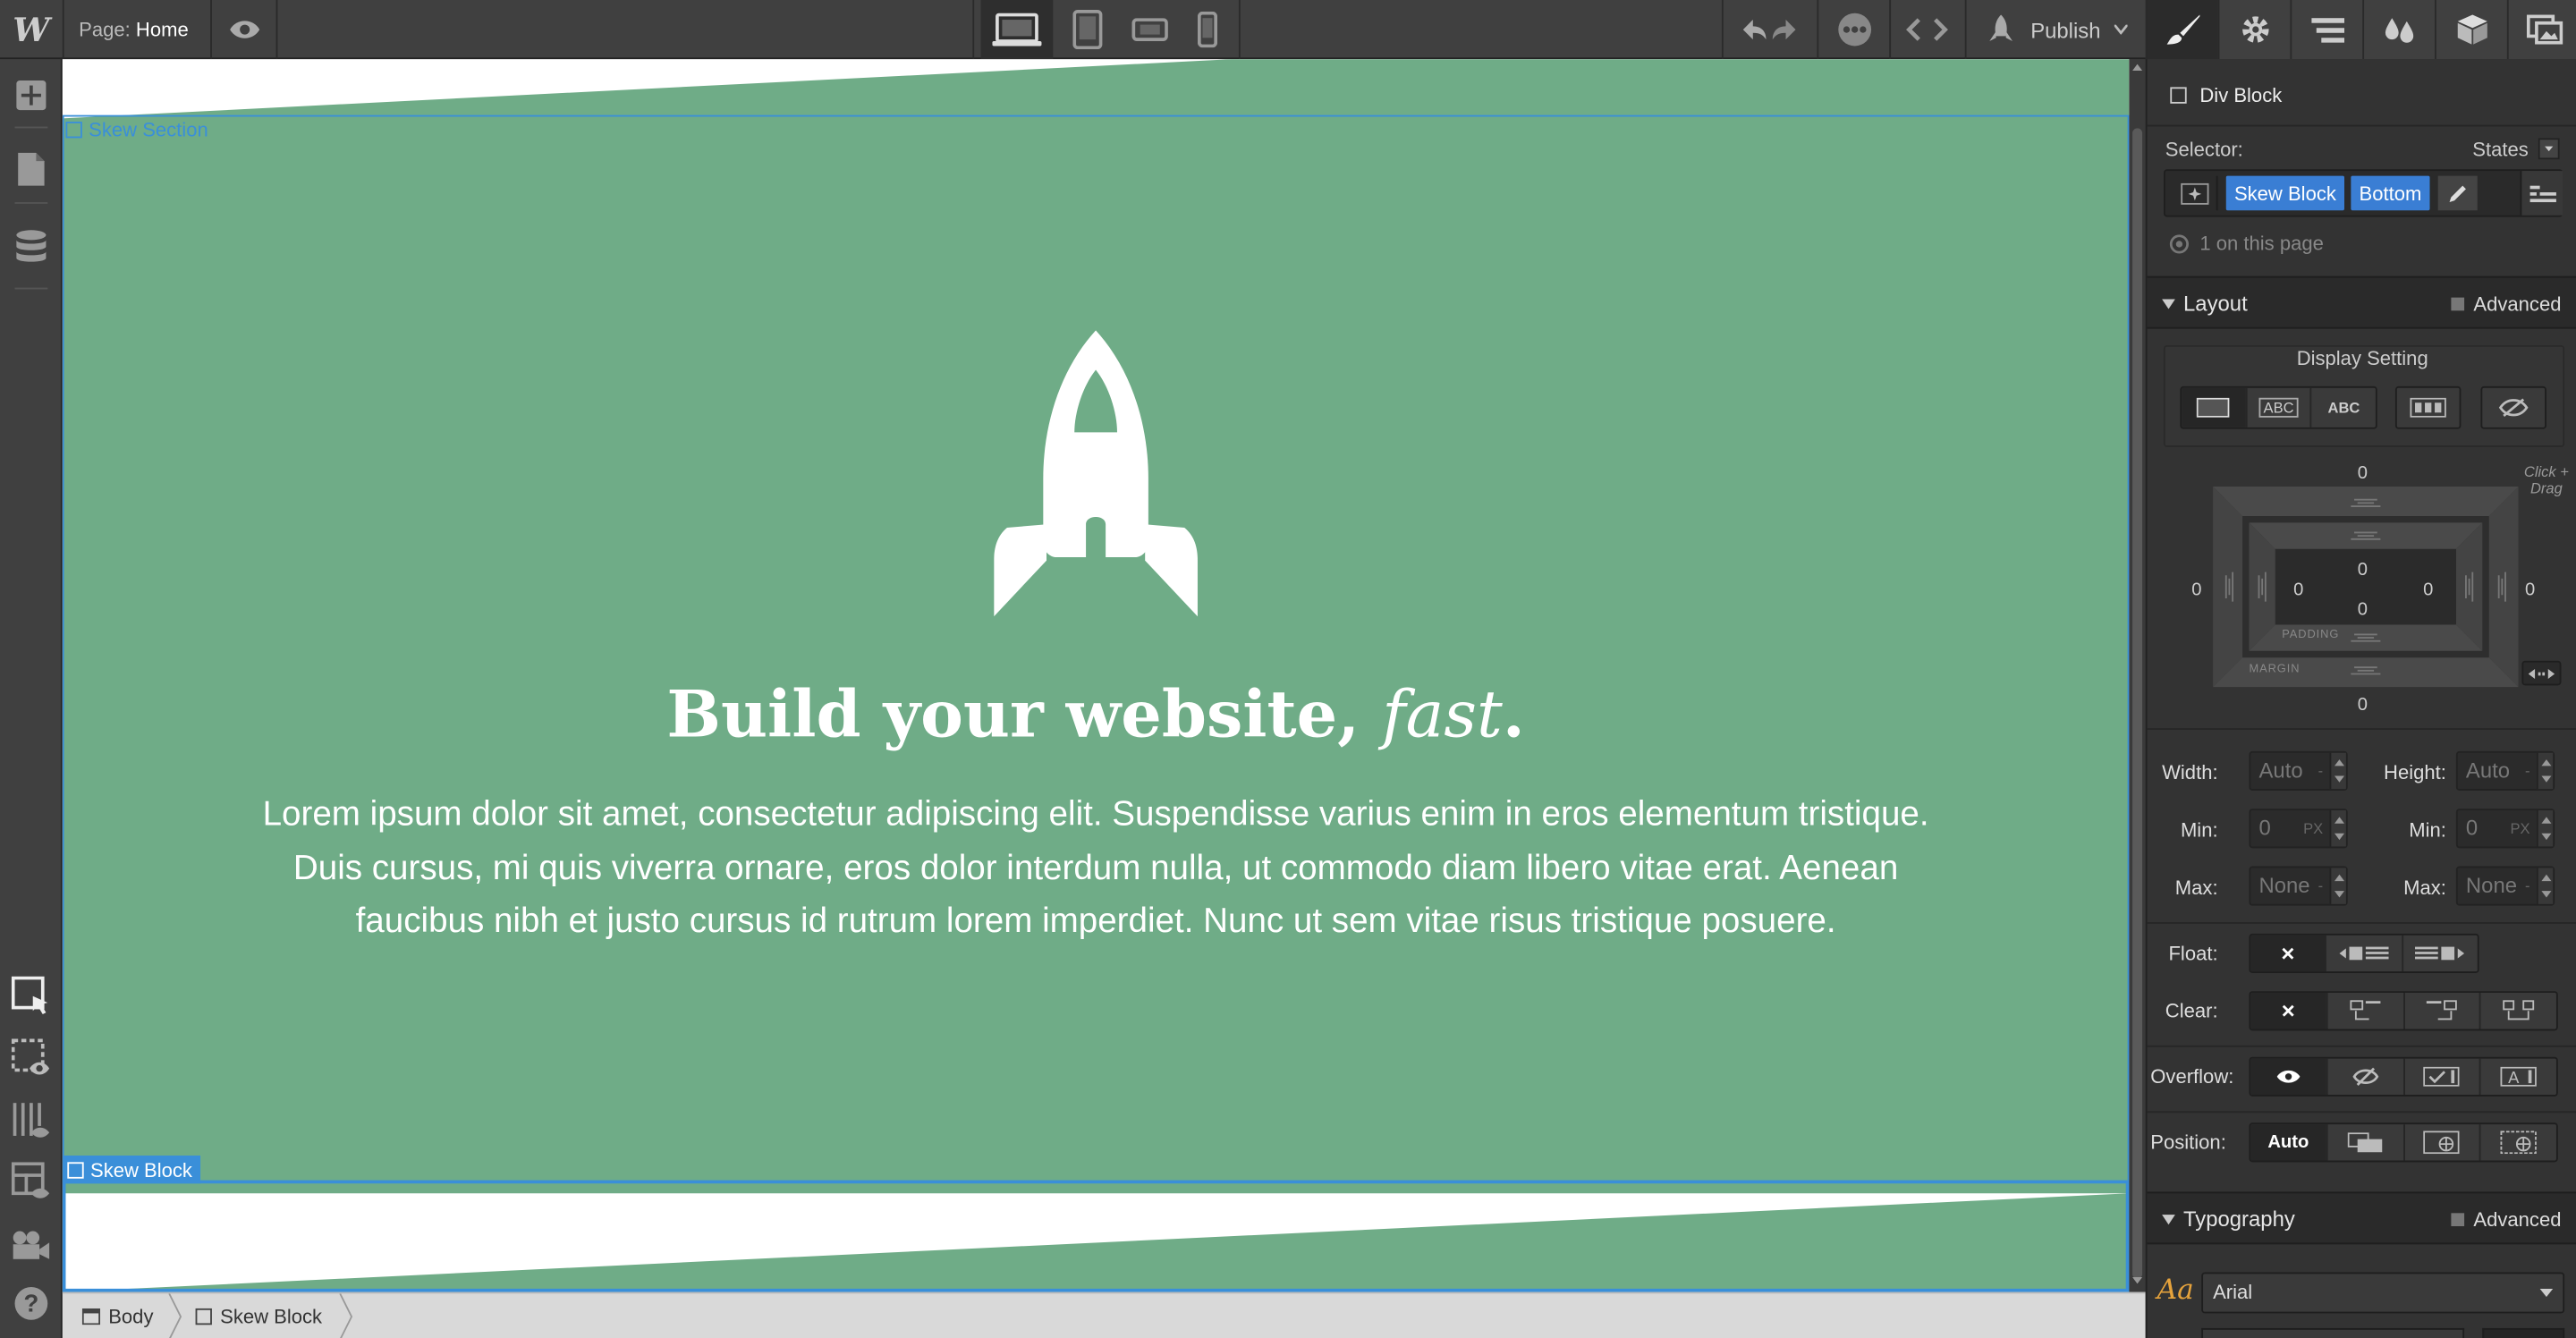  Describe the element at coordinates (2523, 1332) in the screenshot. I see `font-style-toggle` at that location.